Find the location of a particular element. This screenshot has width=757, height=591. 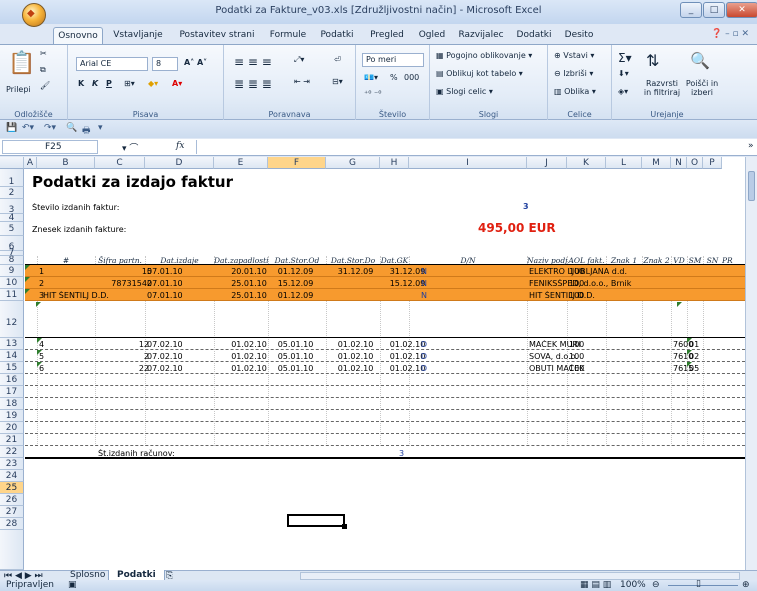

table-cell: 01.12.09 is located at coordinates (295, 271).